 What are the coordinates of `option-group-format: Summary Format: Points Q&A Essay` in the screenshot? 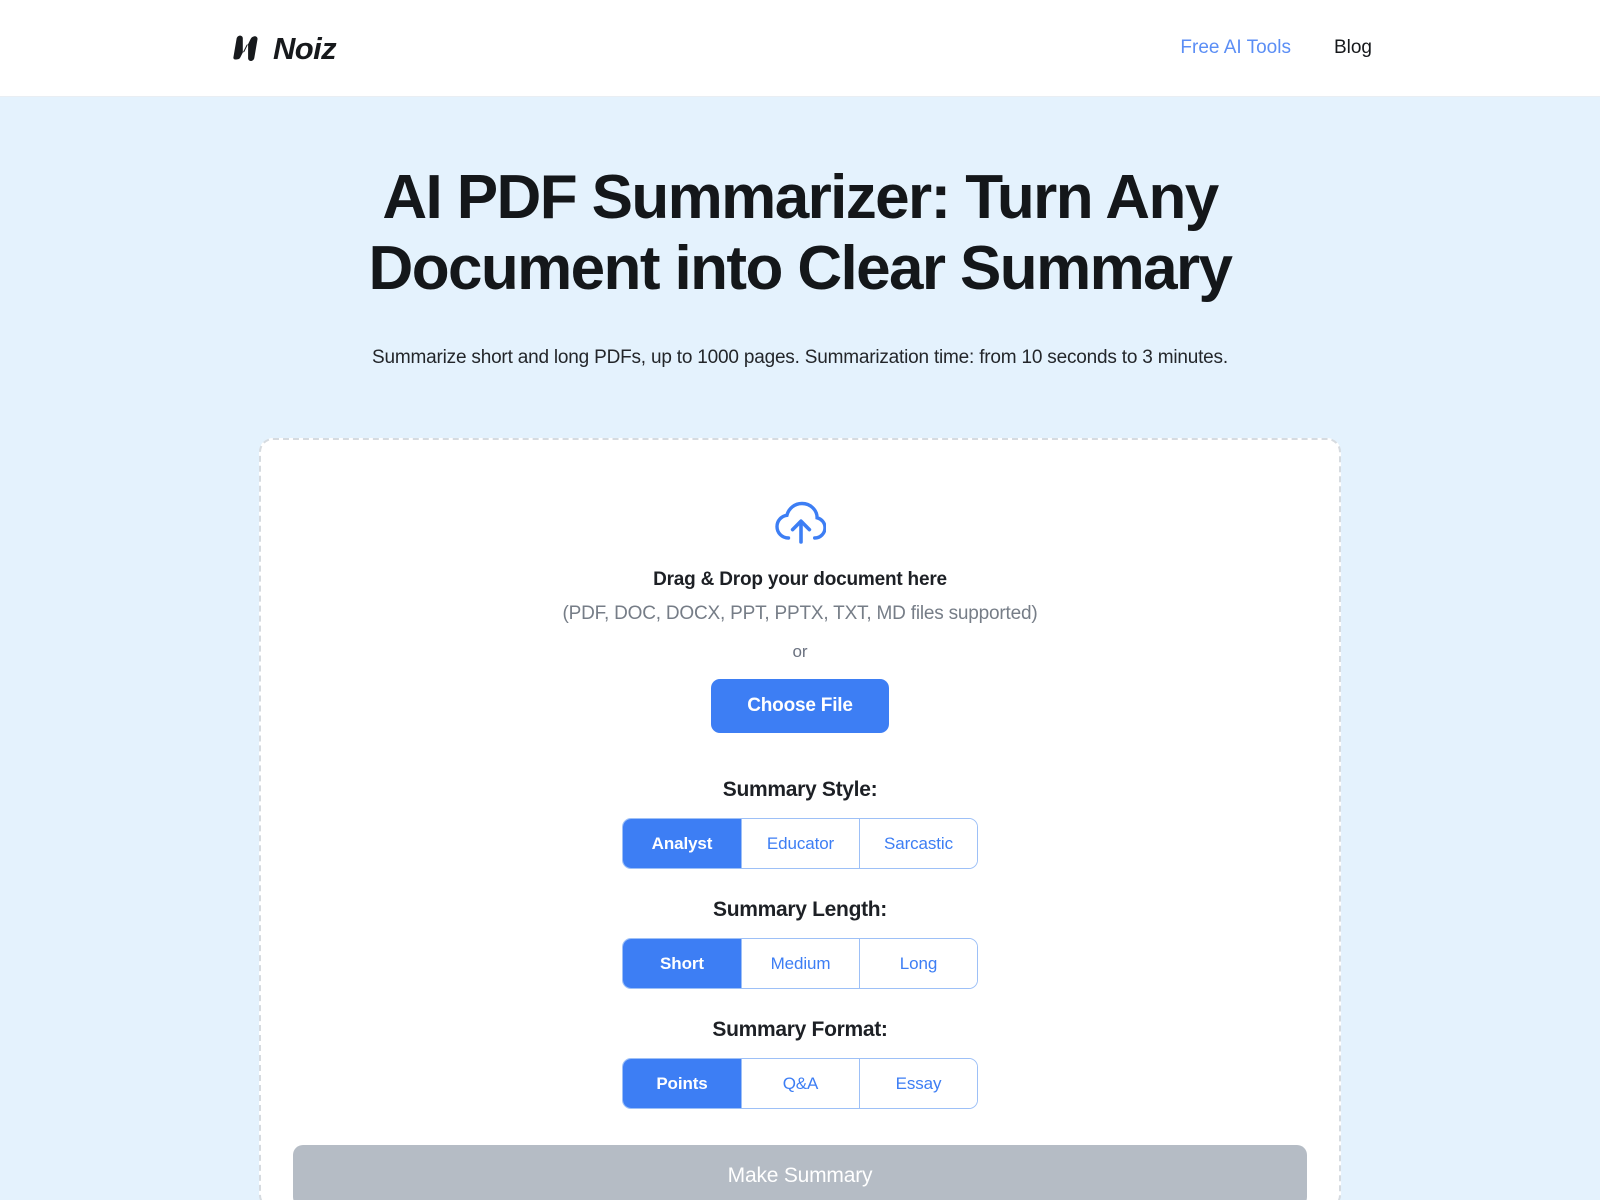 It's located at (800, 1064).